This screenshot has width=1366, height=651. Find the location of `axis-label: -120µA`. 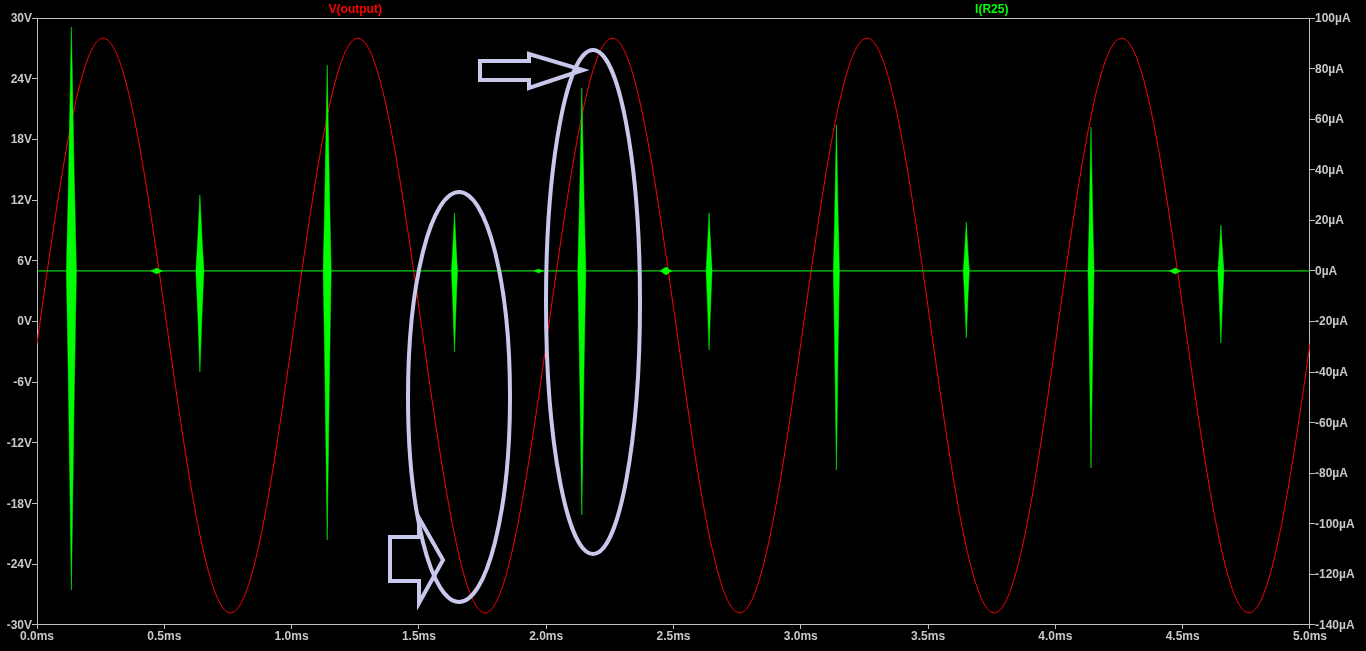

axis-label: -120µA is located at coordinates (1335, 574).